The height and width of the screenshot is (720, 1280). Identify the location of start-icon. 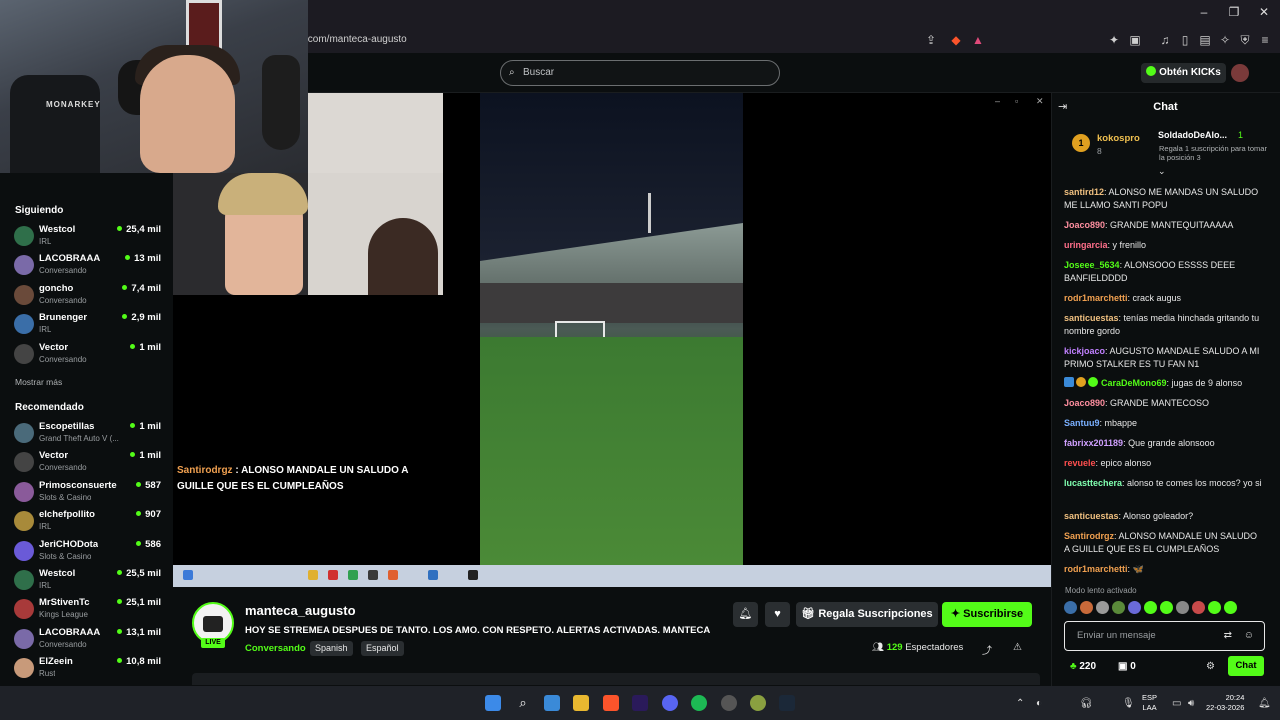
(493, 703).